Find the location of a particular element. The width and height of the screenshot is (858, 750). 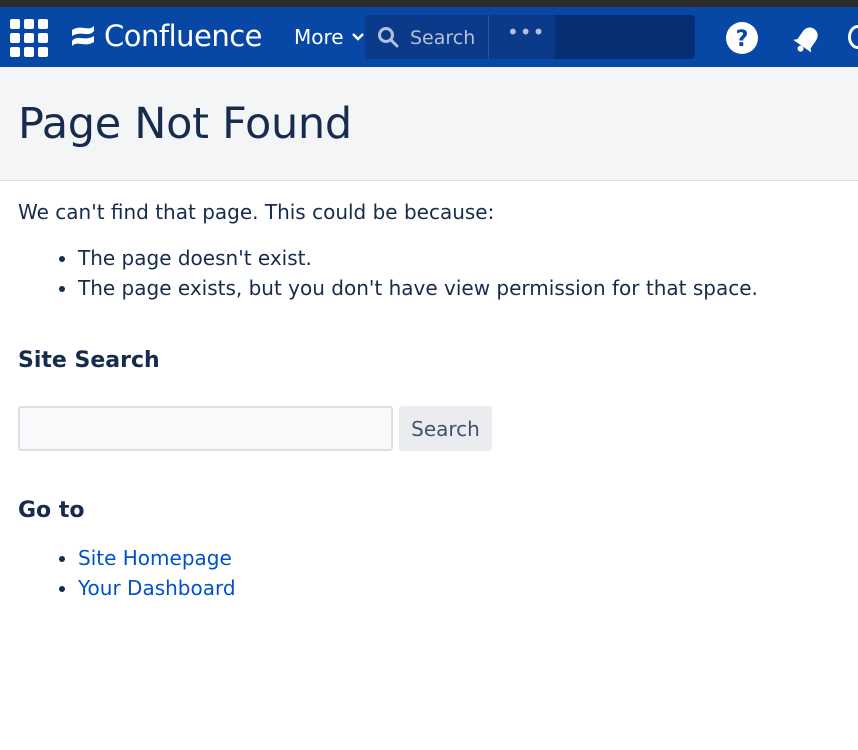

goto-links-list: Site Homepage Your Dashboard is located at coordinates (140, 573).